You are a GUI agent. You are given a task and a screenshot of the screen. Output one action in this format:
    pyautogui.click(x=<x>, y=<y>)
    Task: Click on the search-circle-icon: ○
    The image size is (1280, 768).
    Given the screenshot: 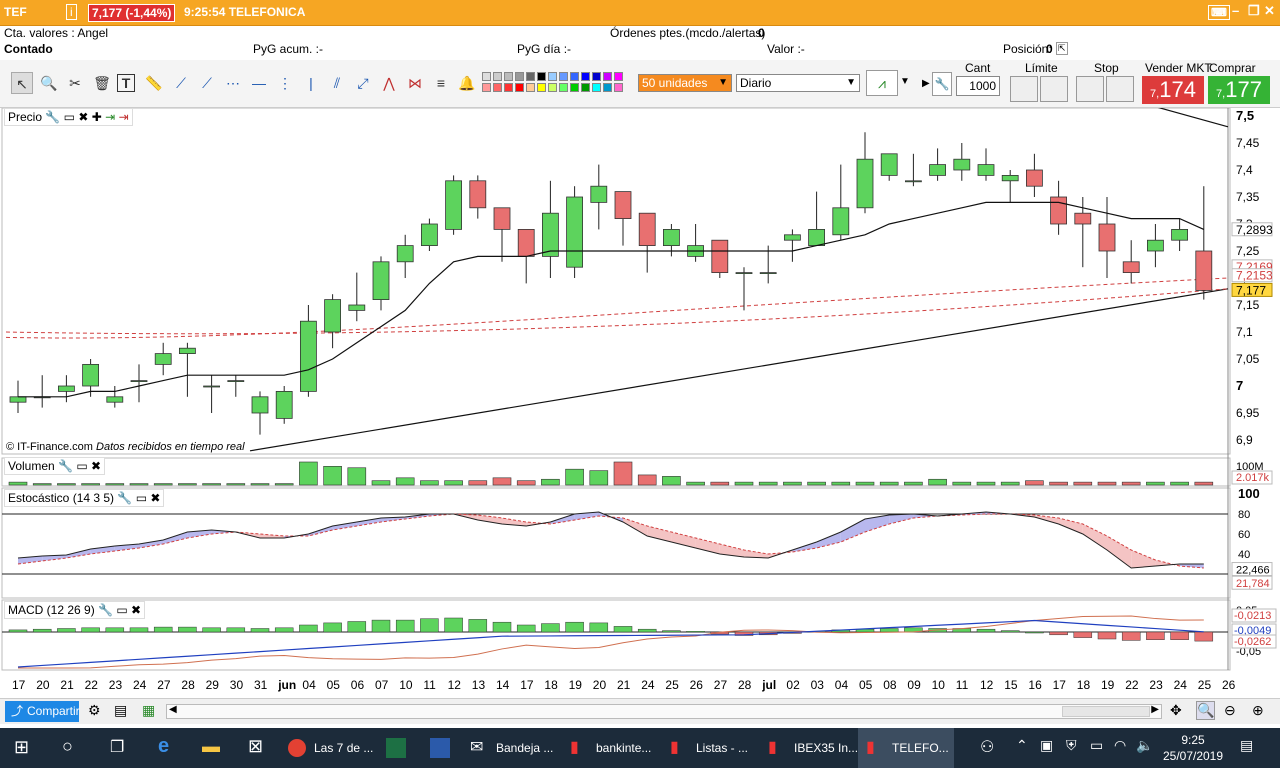 What is the action you would take?
    pyautogui.click(x=67, y=746)
    